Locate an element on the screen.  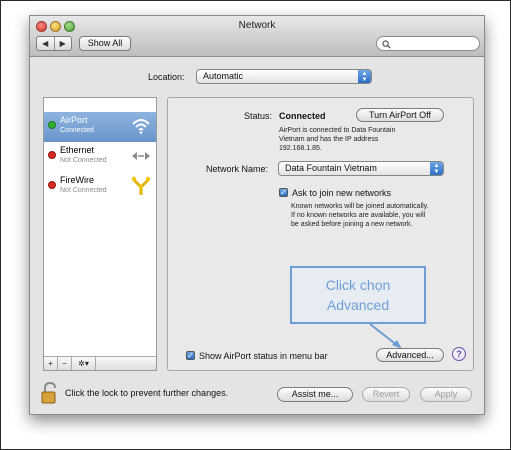
status-description: 192.168.1.85. is located at coordinates (300, 148).